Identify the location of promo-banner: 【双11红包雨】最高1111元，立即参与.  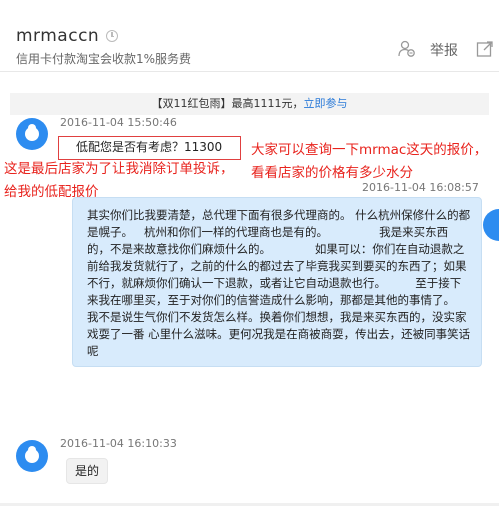
(249, 104).